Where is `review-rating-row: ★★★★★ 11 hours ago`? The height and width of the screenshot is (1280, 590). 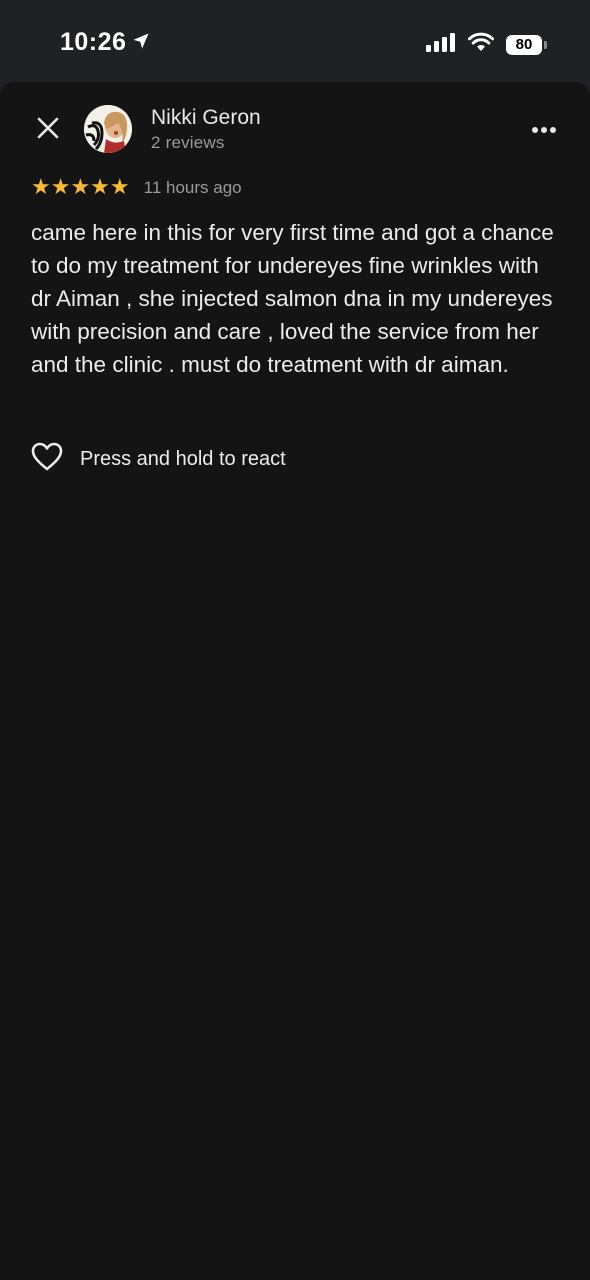 review-rating-row: ★★★★★ 11 hours ago is located at coordinates (136, 188).